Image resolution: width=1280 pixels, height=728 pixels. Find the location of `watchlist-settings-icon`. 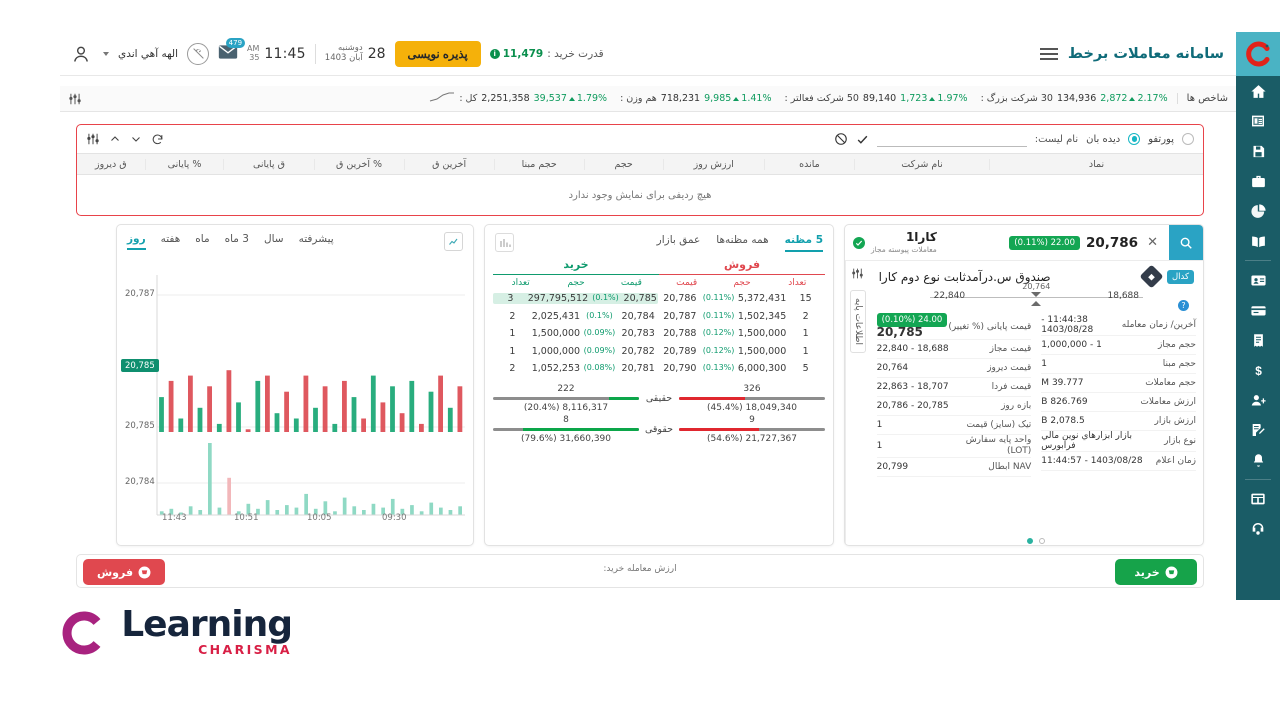

watchlist-settings-icon is located at coordinates (93, 139).